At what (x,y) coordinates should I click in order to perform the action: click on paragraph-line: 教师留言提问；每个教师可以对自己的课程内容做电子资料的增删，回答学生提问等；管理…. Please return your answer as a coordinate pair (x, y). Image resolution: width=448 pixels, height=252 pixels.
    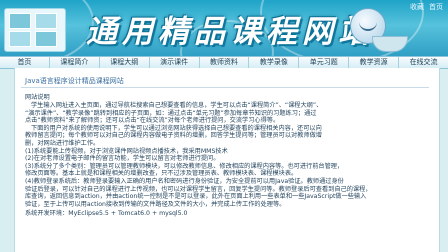
    Looking at the image, I should click on (173, 136).